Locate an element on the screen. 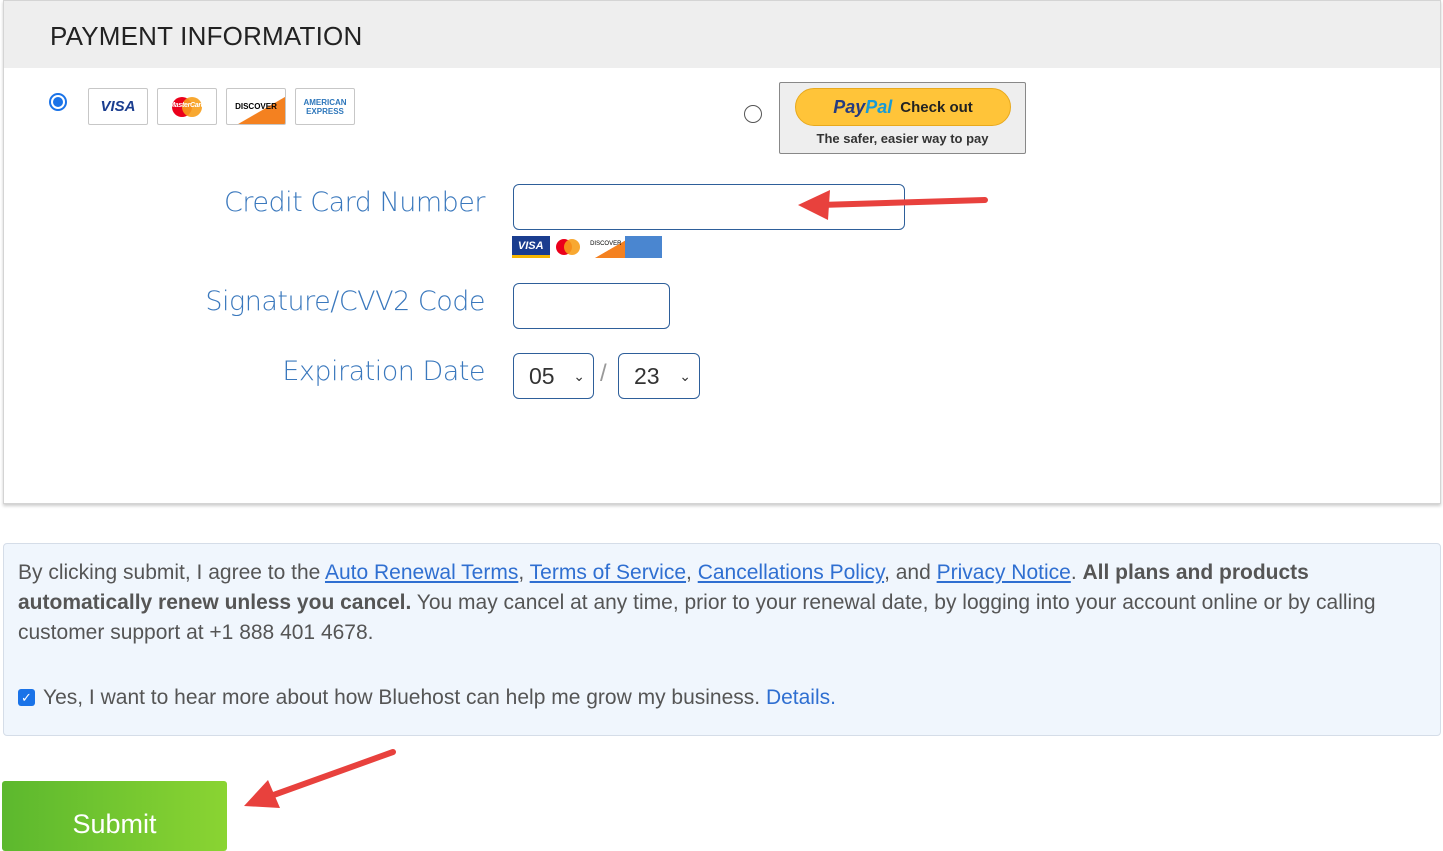  terms-of-service-link: Terms of Service is located at coordinates (608, 572).